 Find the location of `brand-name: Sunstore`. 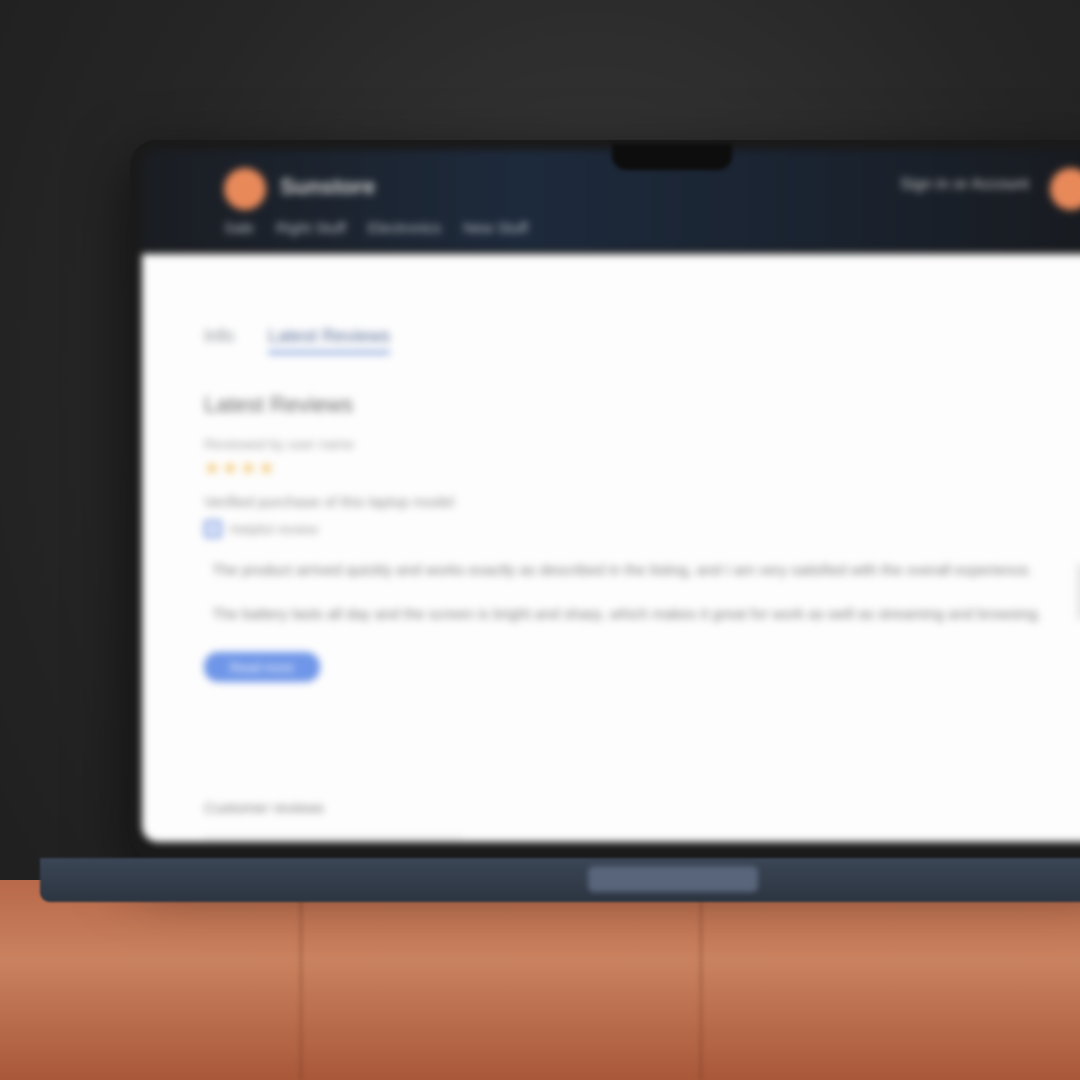

brand-name: Sunstore is located at coordinates (327, 187).